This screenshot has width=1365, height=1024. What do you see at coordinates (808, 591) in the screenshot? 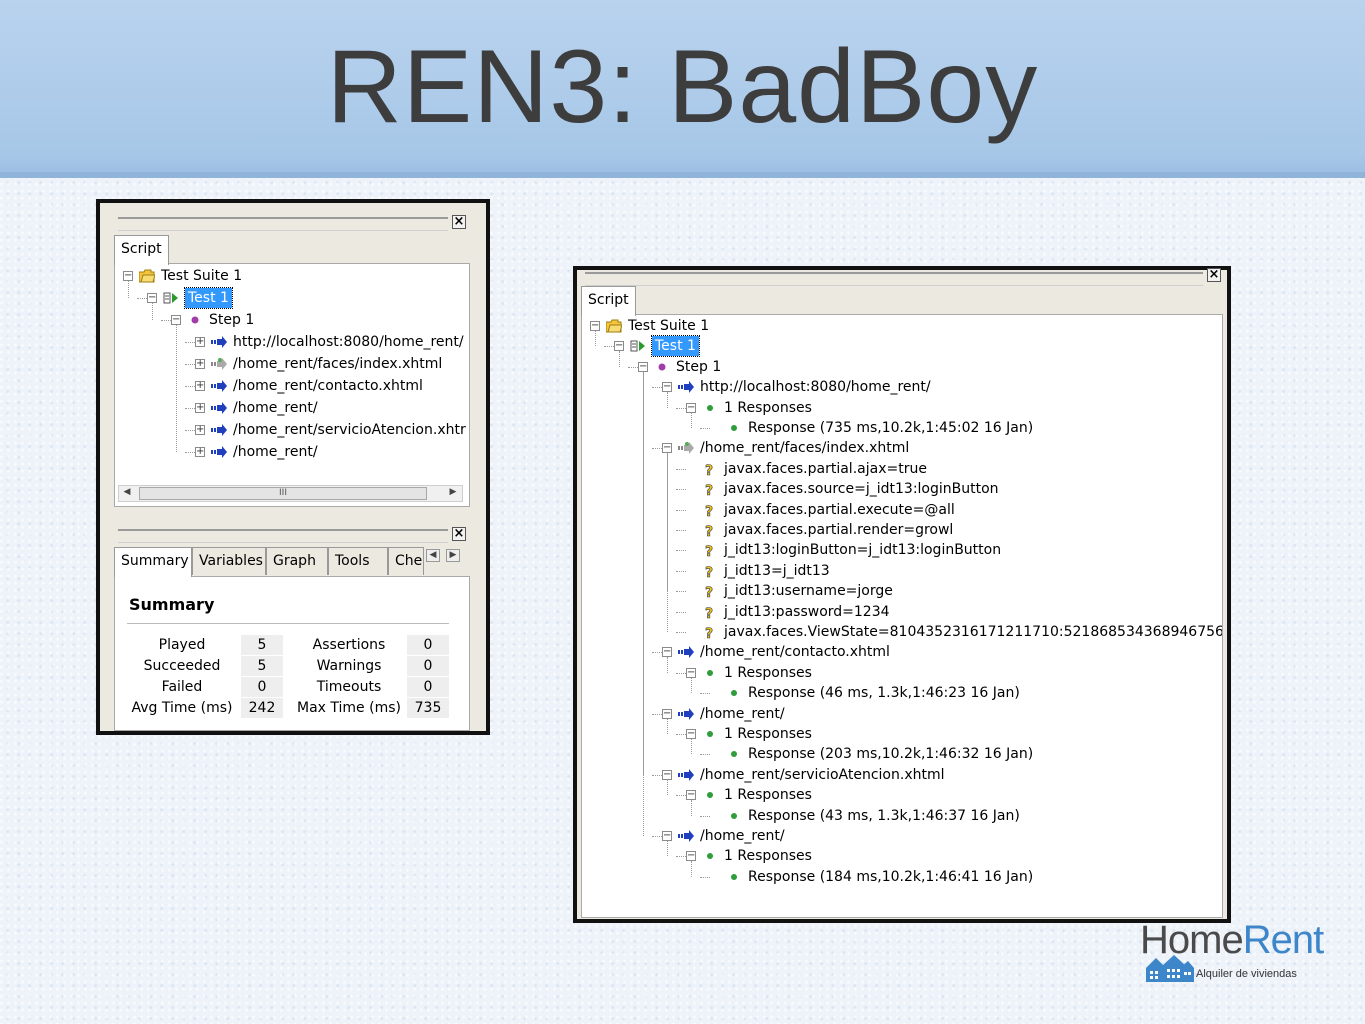
I see `tree-node-label: j_idt13:username=jorge` at bounding box center [808, 591].